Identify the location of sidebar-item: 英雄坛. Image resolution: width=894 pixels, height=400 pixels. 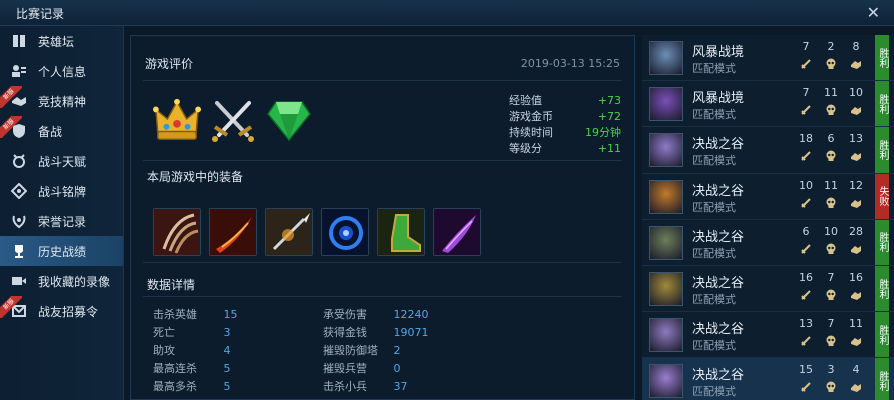
(61, 41).